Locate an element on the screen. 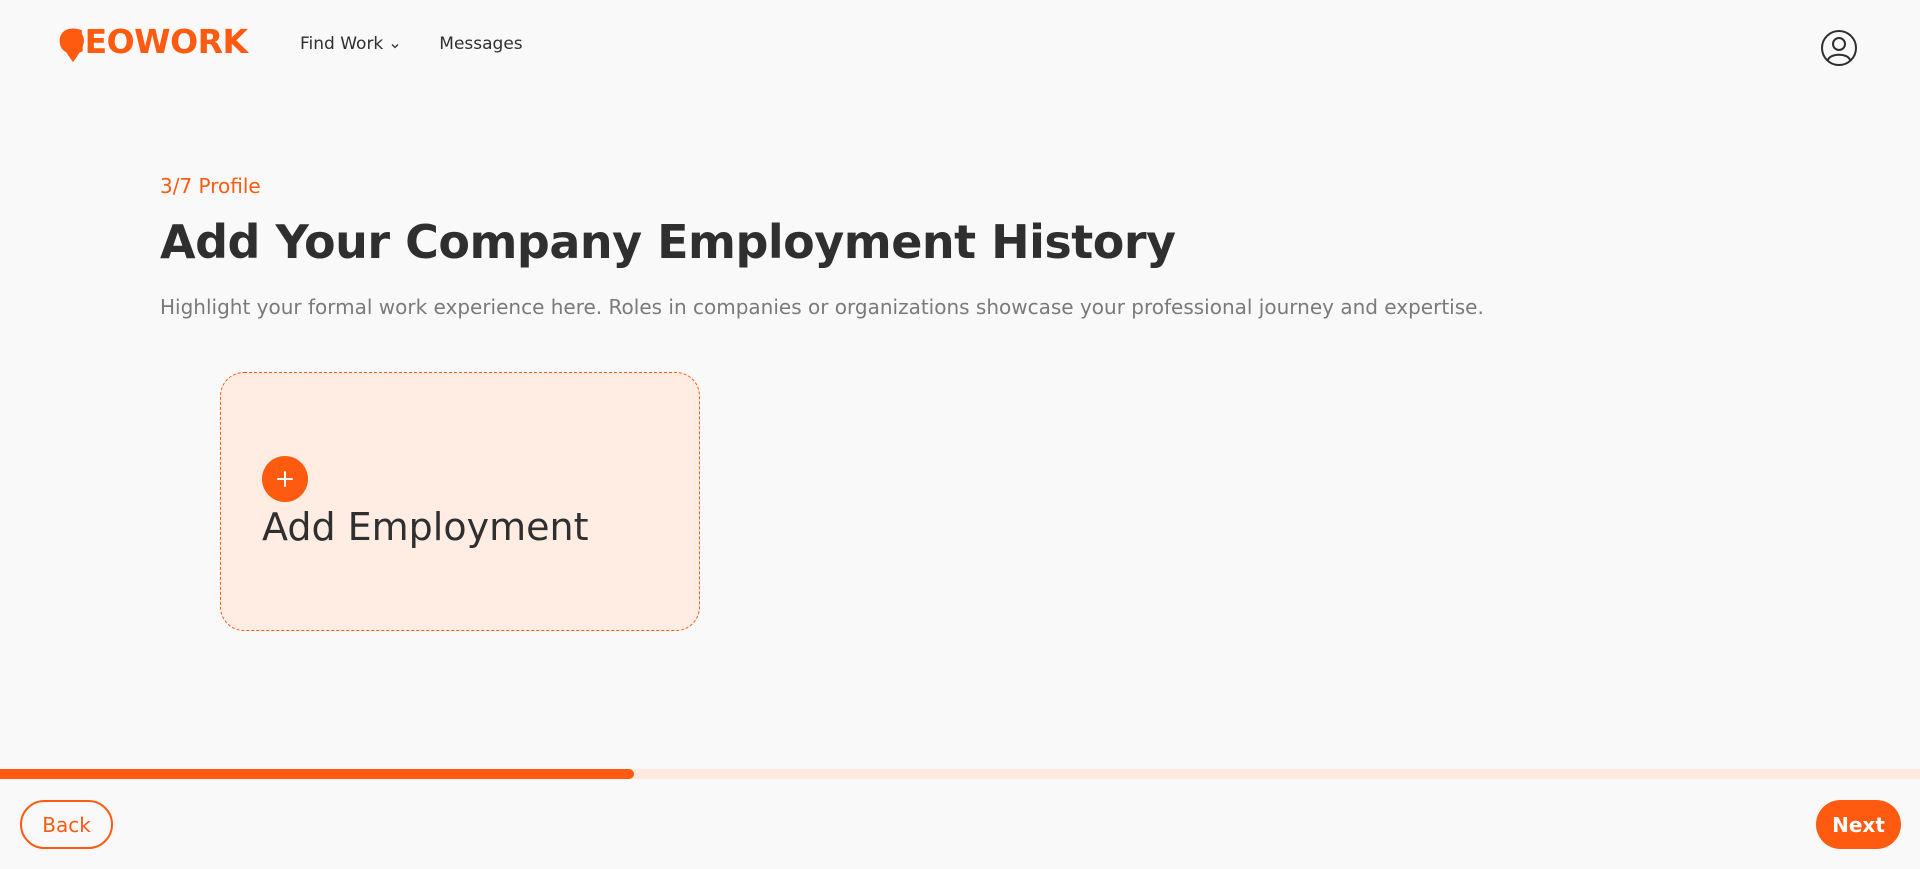 The width and height of the screenshot is (1920, 869). plus-icon is located at coordinates (285, 479).